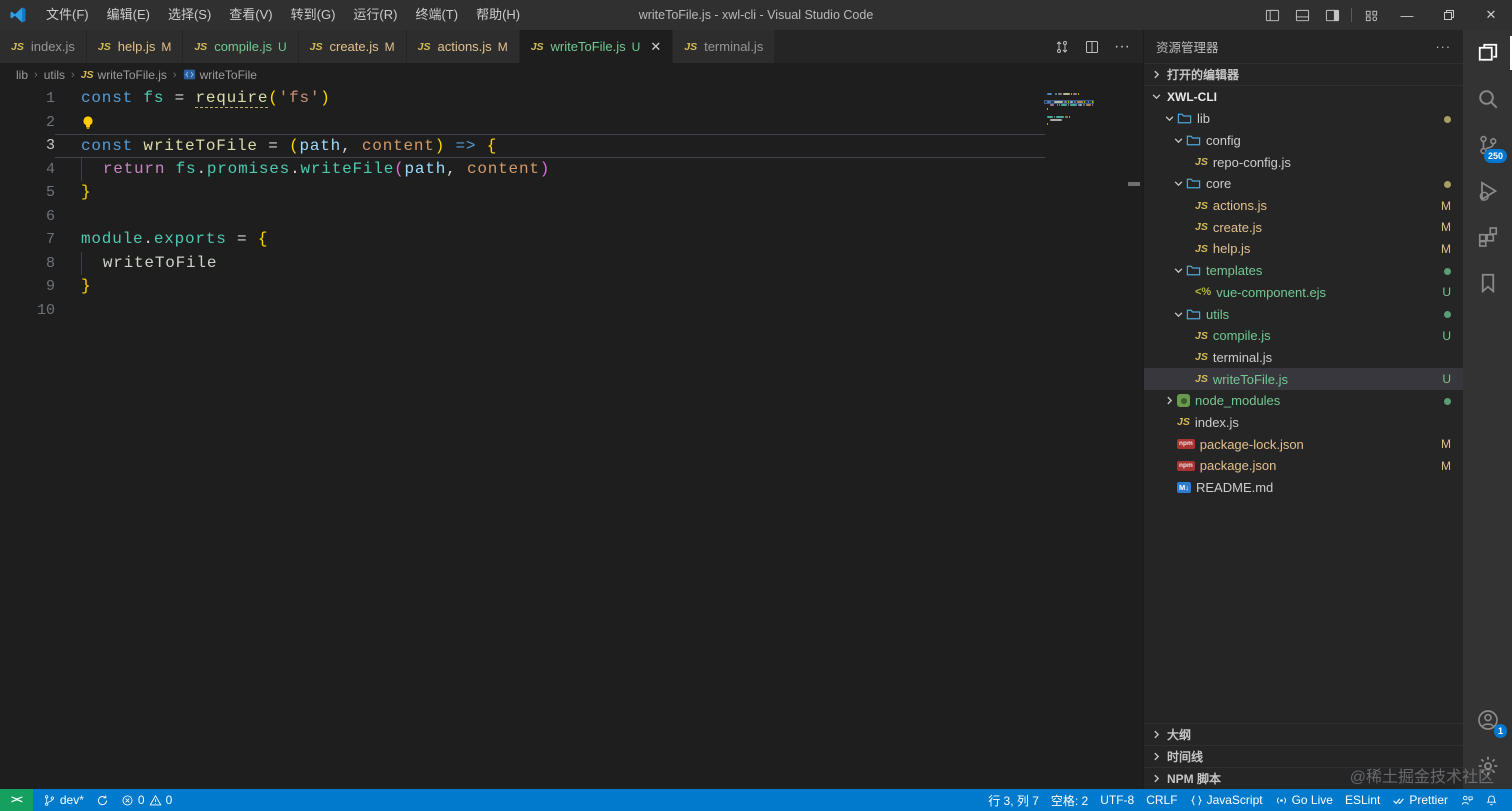 This screenshot has height=811, width=1512. What do you see at coordinates (1487, 766) in the screenshot?
I see `settings-gear-icon` at bounding box center [1487, 766].